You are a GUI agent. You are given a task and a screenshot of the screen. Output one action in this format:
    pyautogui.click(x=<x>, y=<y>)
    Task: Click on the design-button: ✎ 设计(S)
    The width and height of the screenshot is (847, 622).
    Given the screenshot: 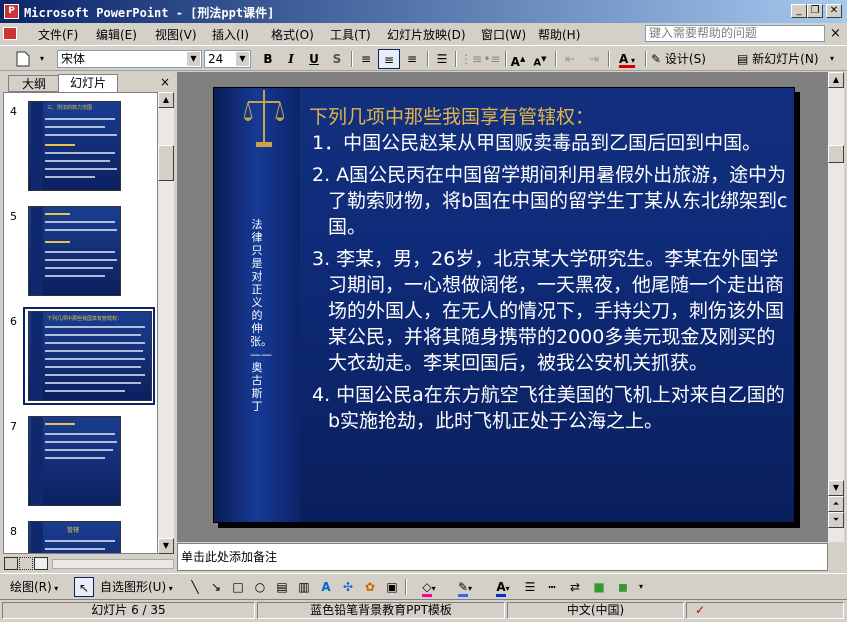 What is the action you would take?
    pyautogui.click(x=691, y=59)
    